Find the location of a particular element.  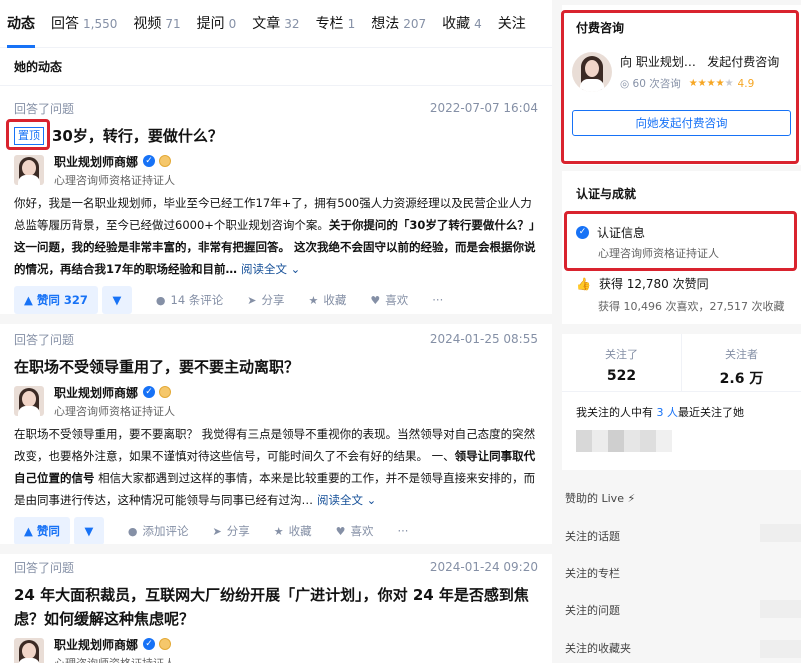

cert-desc: 心理咨询师资格证持证人 is located at coordinates (658, 253).